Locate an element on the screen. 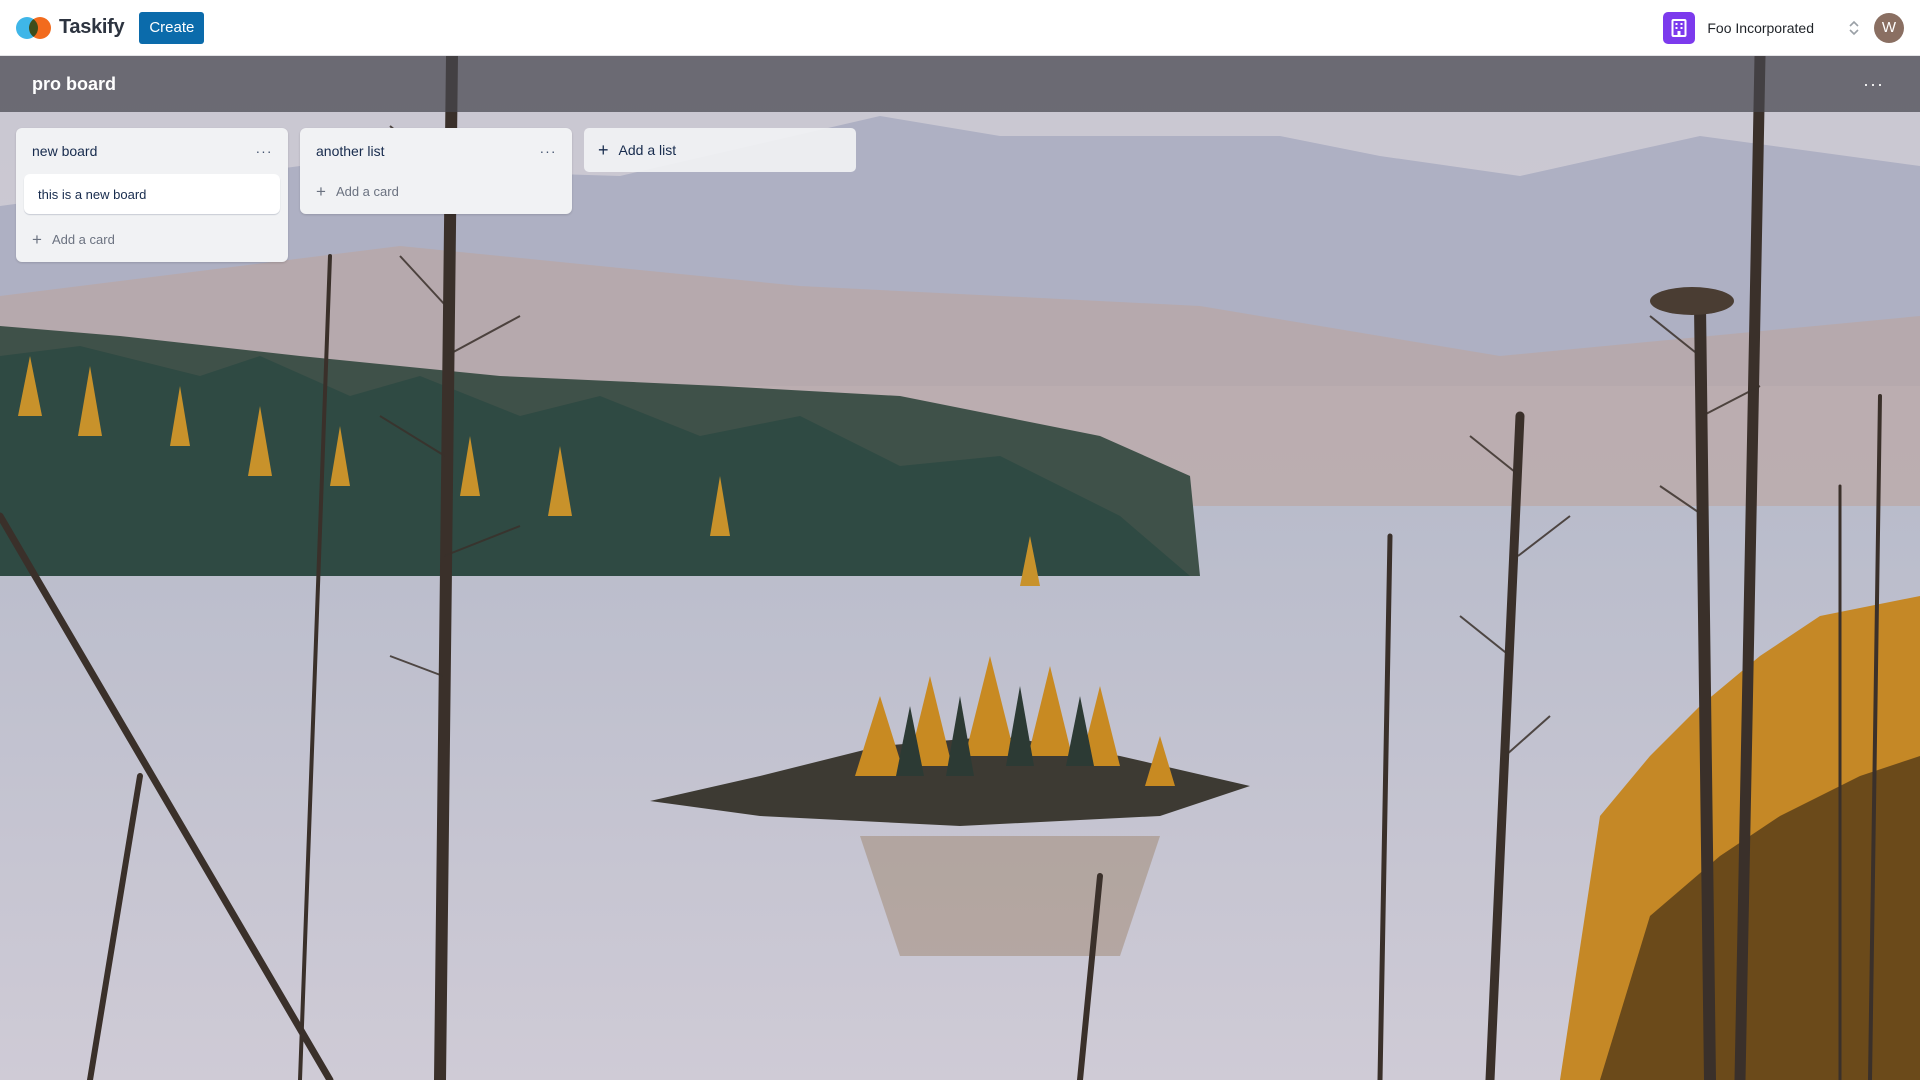 The image size is (1920, 1080). add-list-button: + Add a list is located at coordinates (720, 150).